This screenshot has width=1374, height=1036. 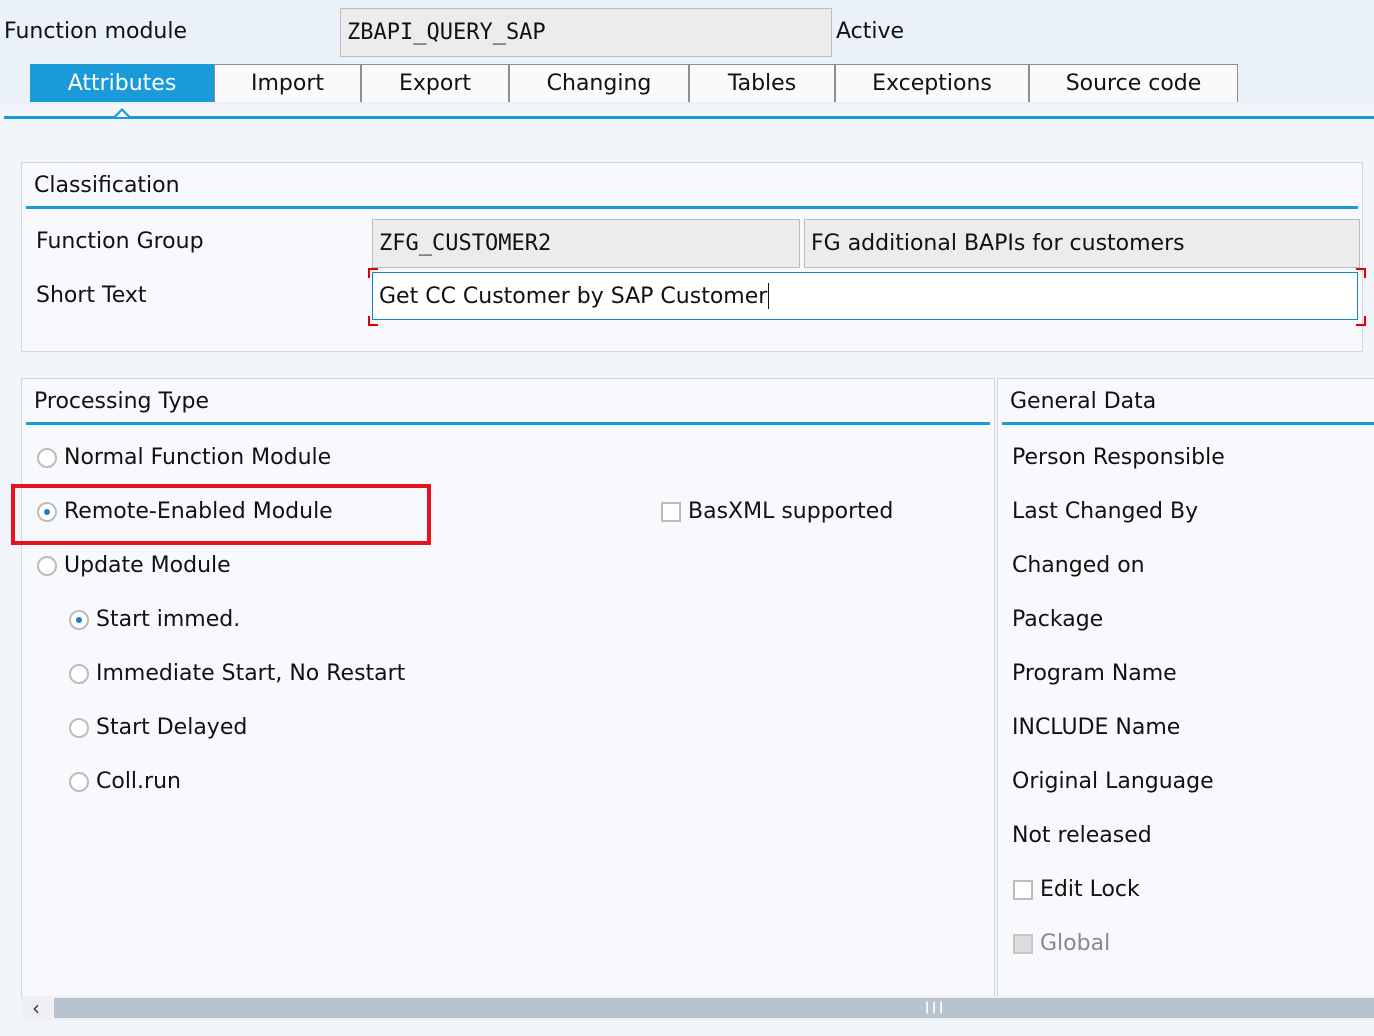 What do you see at coordinates (79, 728) in the screenshot?
I see `start-delayed-radio` at bounding box center [79, 728].